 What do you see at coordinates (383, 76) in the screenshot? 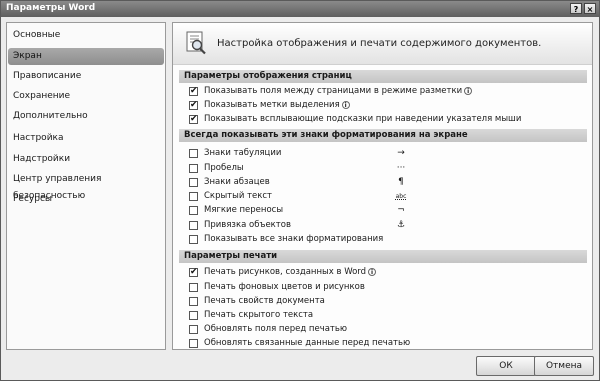
I see `section-page-display: Параметры отображения страниц` at bounding box center [383, 76].